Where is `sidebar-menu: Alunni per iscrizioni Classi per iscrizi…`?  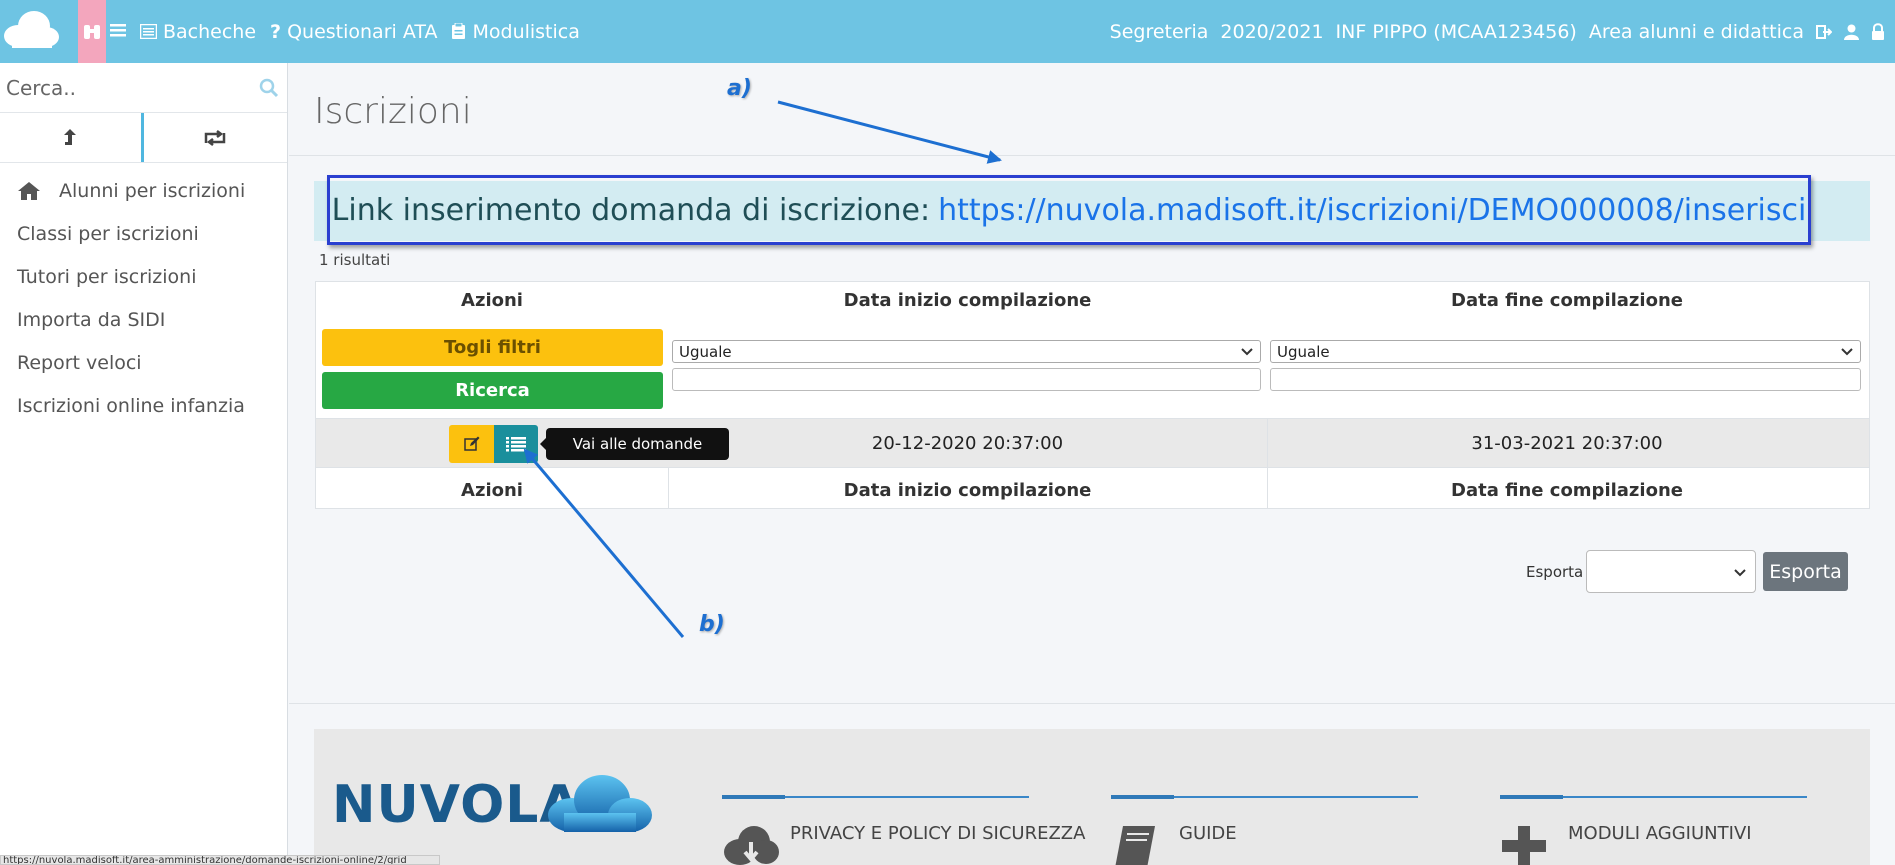 sidebar-menu: Alunni per iscrizioni Classi per iscrizi… is located at coordinates (143, 298).